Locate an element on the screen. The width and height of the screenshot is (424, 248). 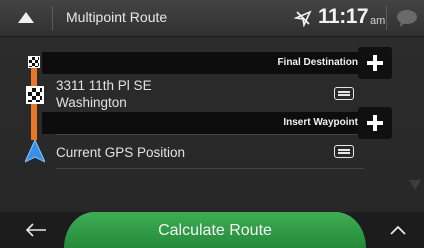
insert-waypoint-button is located at coordinates (375, 123).